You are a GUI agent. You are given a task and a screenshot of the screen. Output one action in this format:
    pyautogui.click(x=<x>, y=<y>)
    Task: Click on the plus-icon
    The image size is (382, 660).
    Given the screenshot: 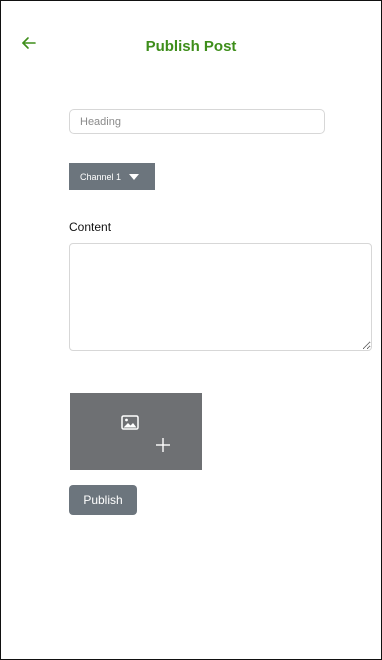 What is the action you would take?
    pyautogui.click(x=163, y=445)
    